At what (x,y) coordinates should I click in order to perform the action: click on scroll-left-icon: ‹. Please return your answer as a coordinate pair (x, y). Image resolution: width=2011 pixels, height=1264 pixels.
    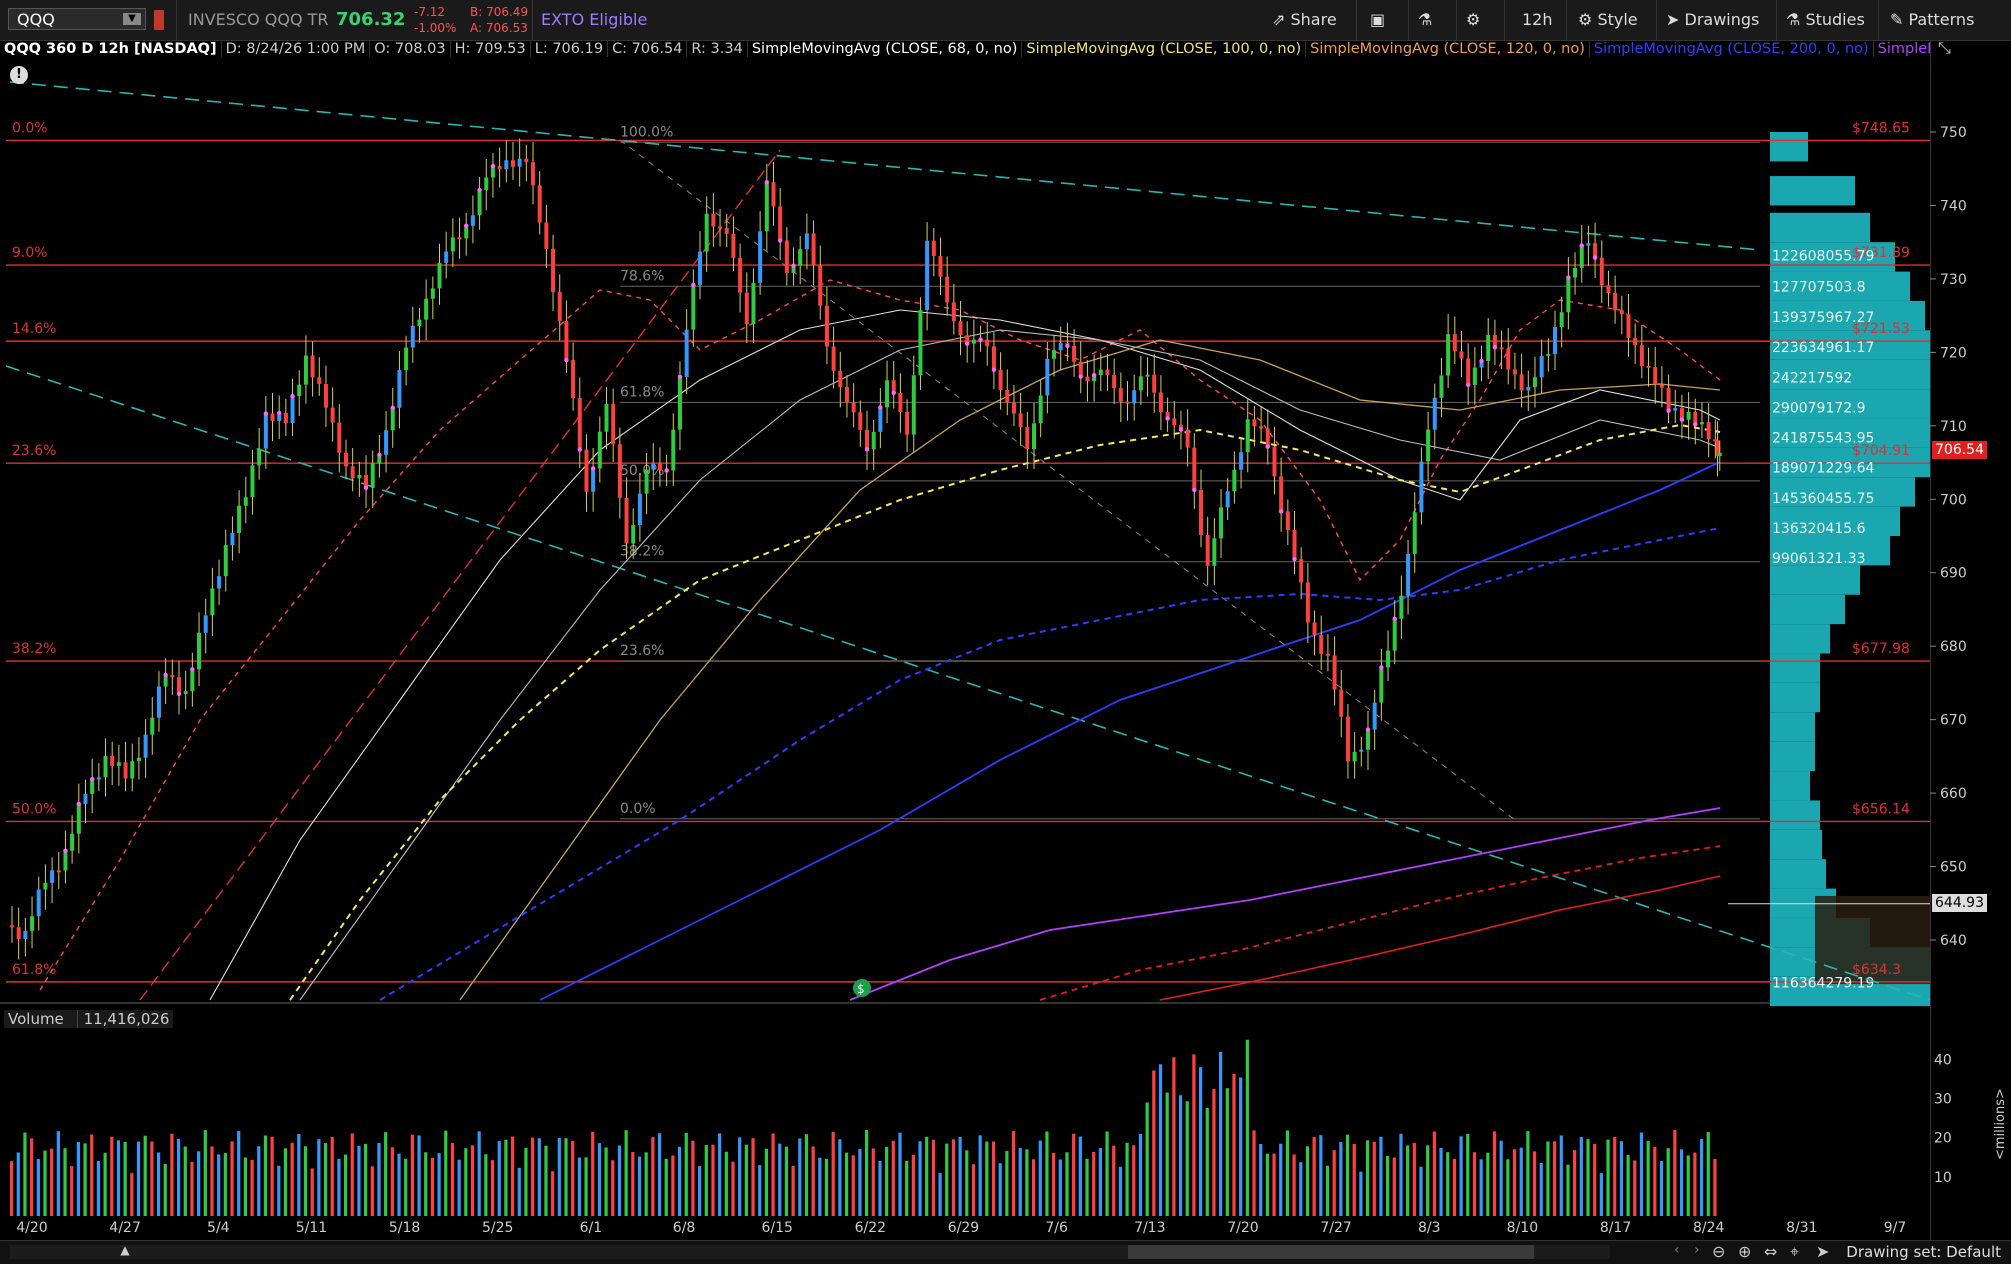
    Looking at the image, I should click on (1677, 1250).